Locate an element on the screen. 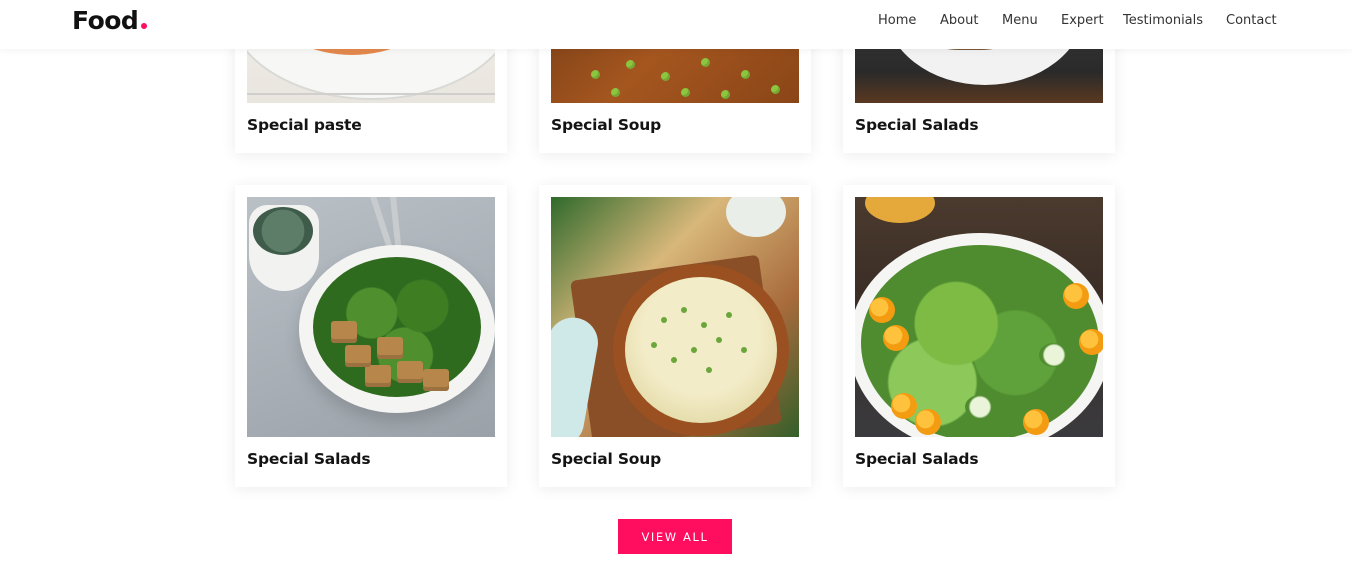 The width and height of the screenshot is (1352, 566). nav-item-expert: Expert is located at coordinates (1082, 20).